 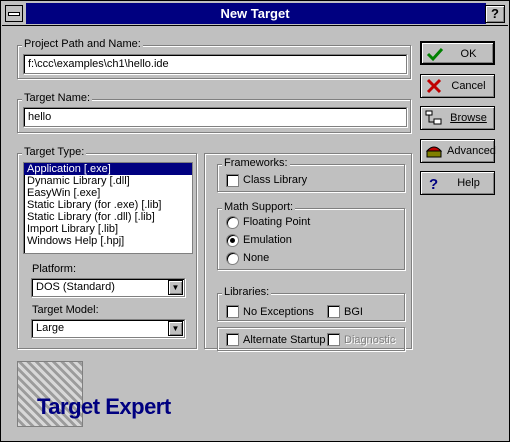 What do you see at coordinates (50, 328) in the screenshot?
I see `target-model-value: Large` at bounding box center [50, 328].